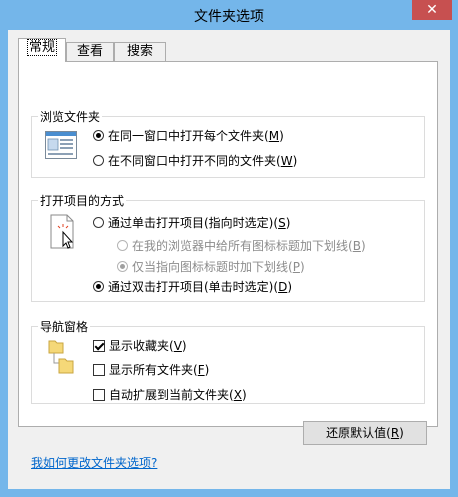  What do you see at coordinates (196, 136) in the screenshot?
I see `option-same-window-label: 在同一窗口中打开每个文件夹(M)` at bounding box center [196, 136].